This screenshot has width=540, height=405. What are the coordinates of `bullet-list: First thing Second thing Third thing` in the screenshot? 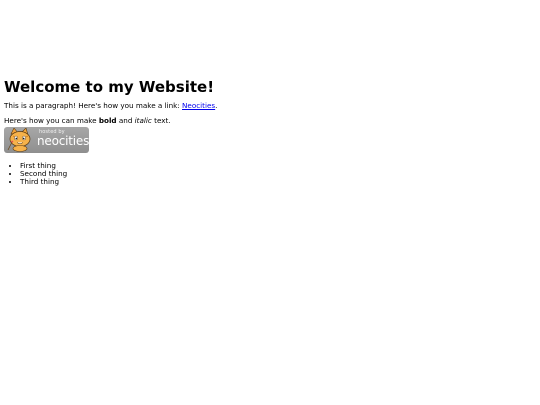 It's located at (264, 174).